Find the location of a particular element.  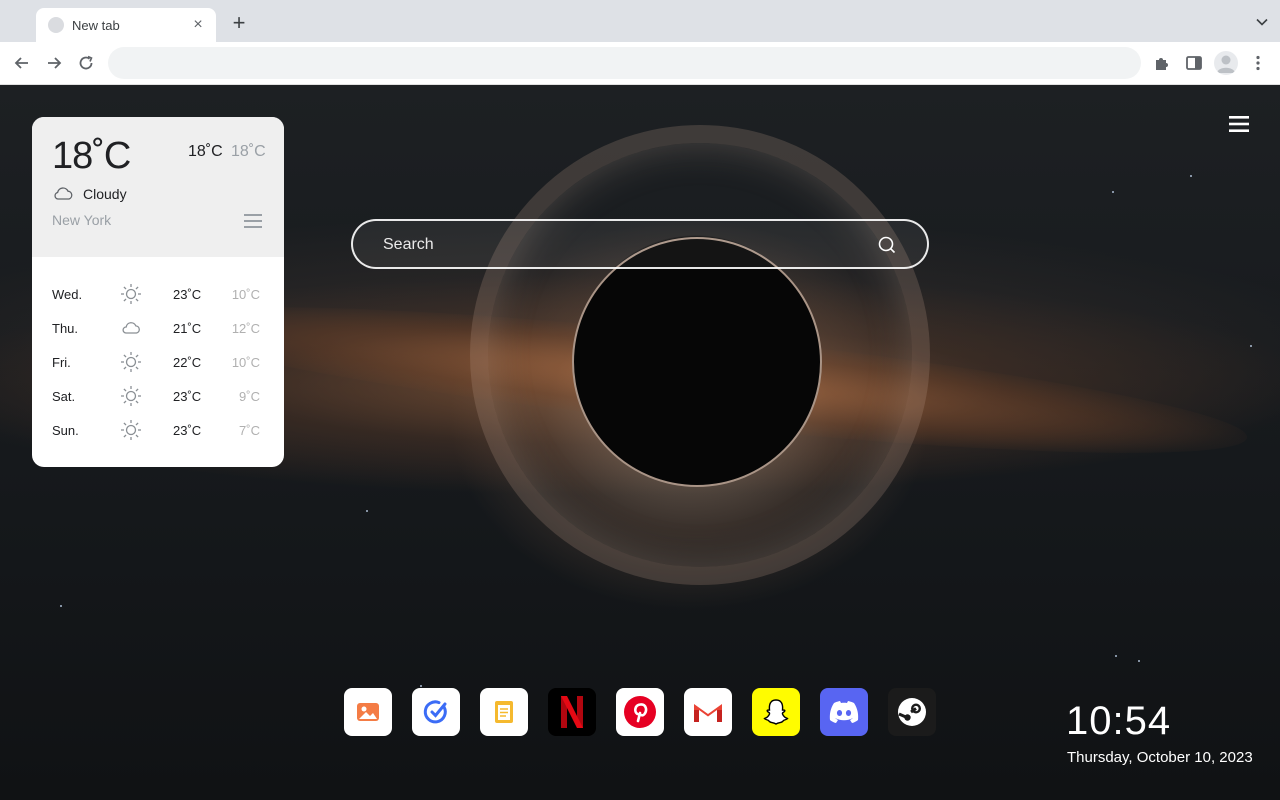

app-steam is located at coordinates (912, 712).